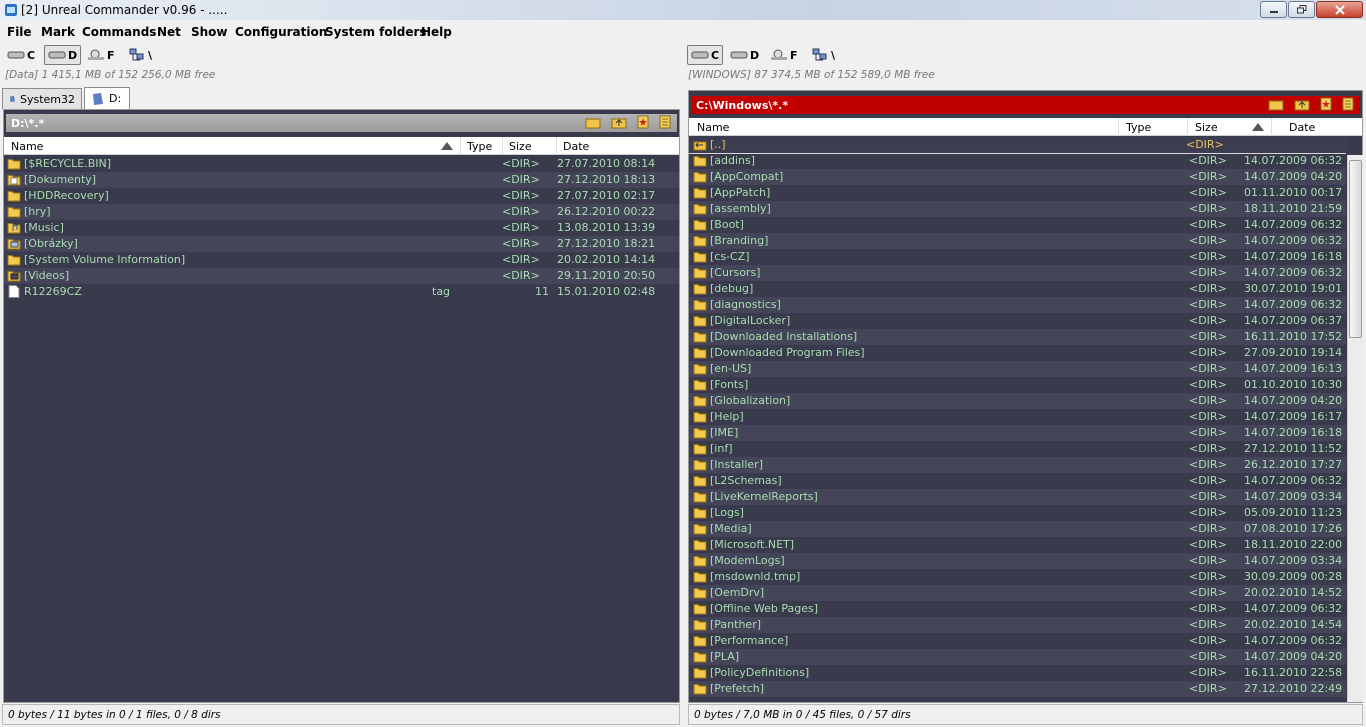 Image resolution: width=1366 pixels, height=727 pixels. I want to click on file-row: [Obrázky] <DIR> 27.12.2010 18:21, so click(341, 244).